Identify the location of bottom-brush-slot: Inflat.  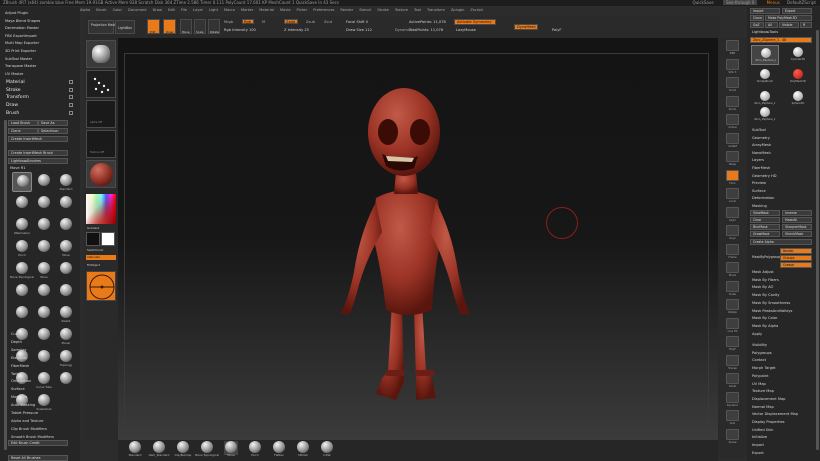
(327, 449).